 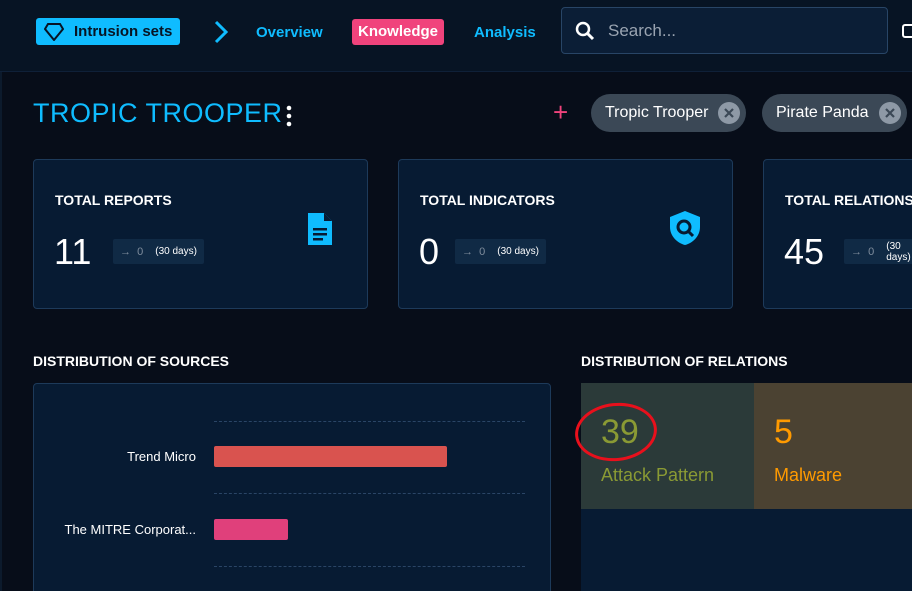 I want to click on card-value: 45, so click(x=804, y=251).